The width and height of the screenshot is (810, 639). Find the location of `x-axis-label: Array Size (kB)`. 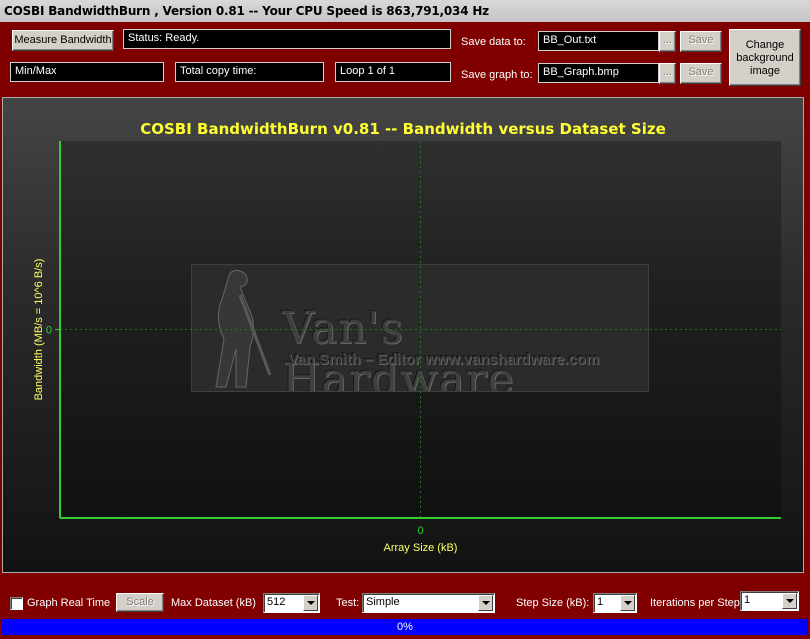

x-axis-label: Array Size (kB) is located at coordinates (421, 548).